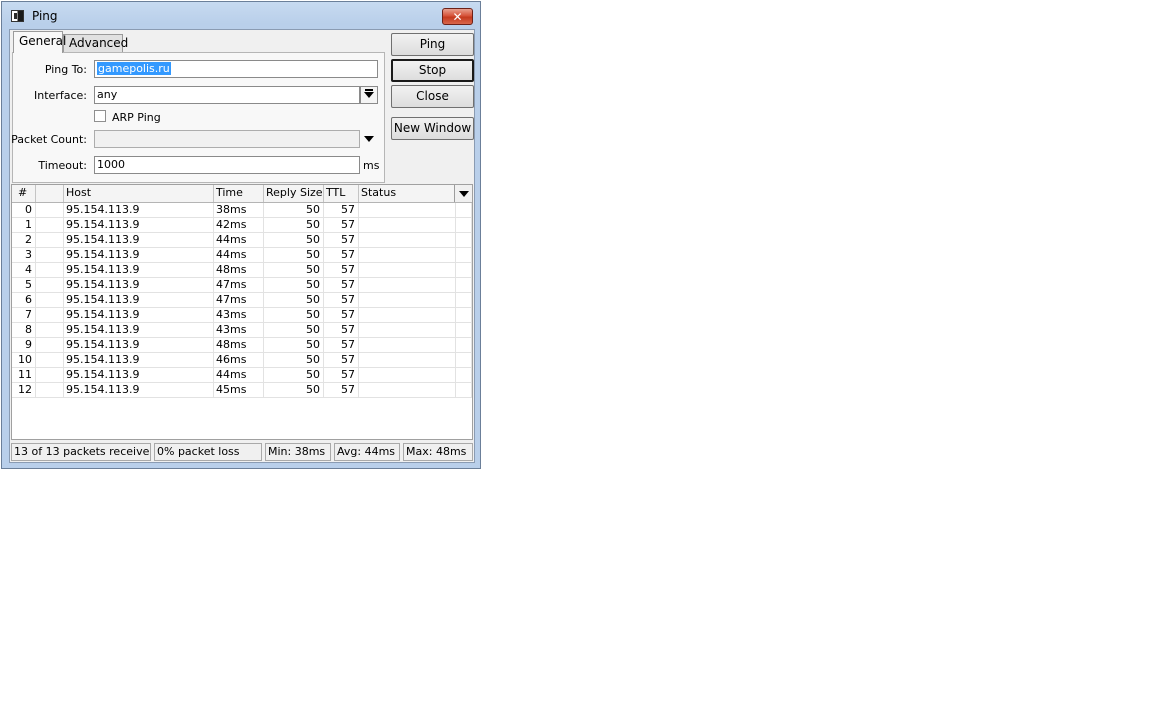 The height and width of the screenshot is (720, 1152). What do you see at coordinates (432, 44) in the screenshot?
I see `ping-button: Ping` at bounding box center [432, 44].